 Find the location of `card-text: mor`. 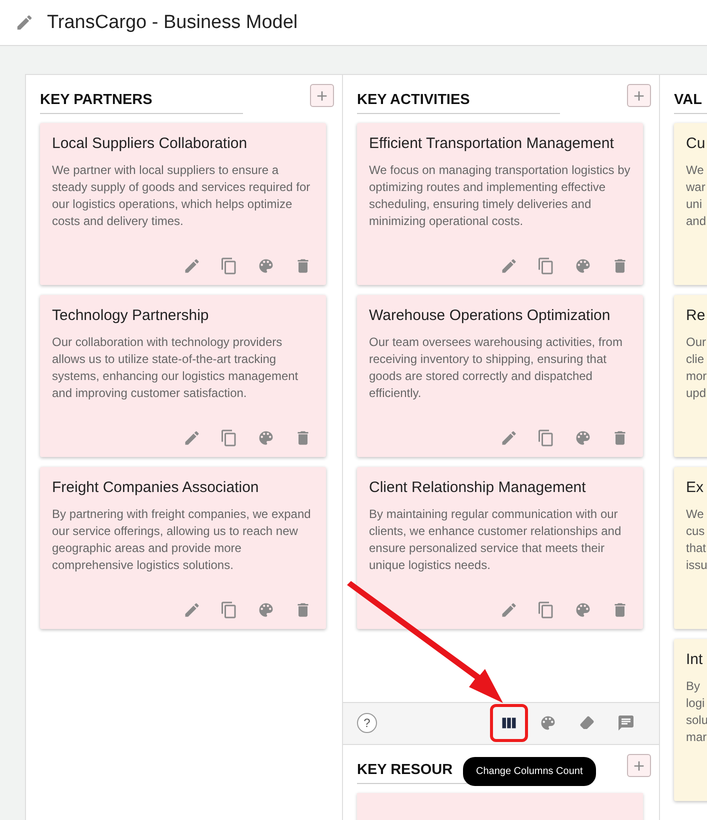

card-text: mor is located at coordinates (696, 376).